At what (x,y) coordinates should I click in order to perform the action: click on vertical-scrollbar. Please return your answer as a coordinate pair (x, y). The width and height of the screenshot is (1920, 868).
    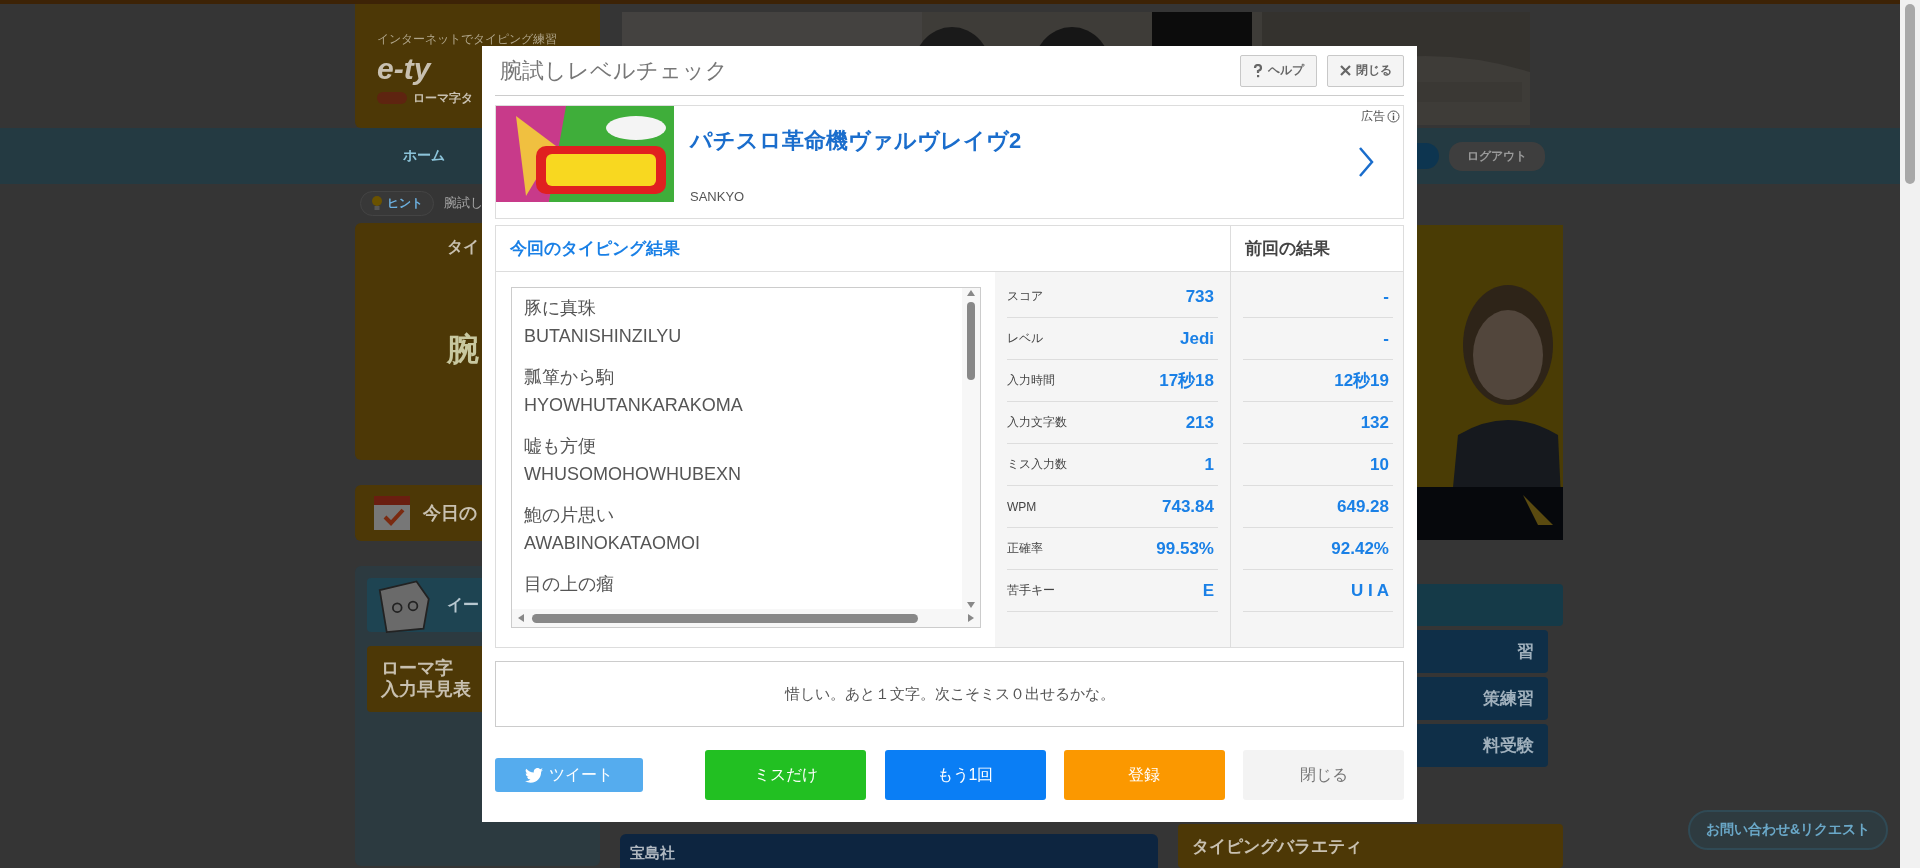
    Looking at the image, I should click on (971, 449).